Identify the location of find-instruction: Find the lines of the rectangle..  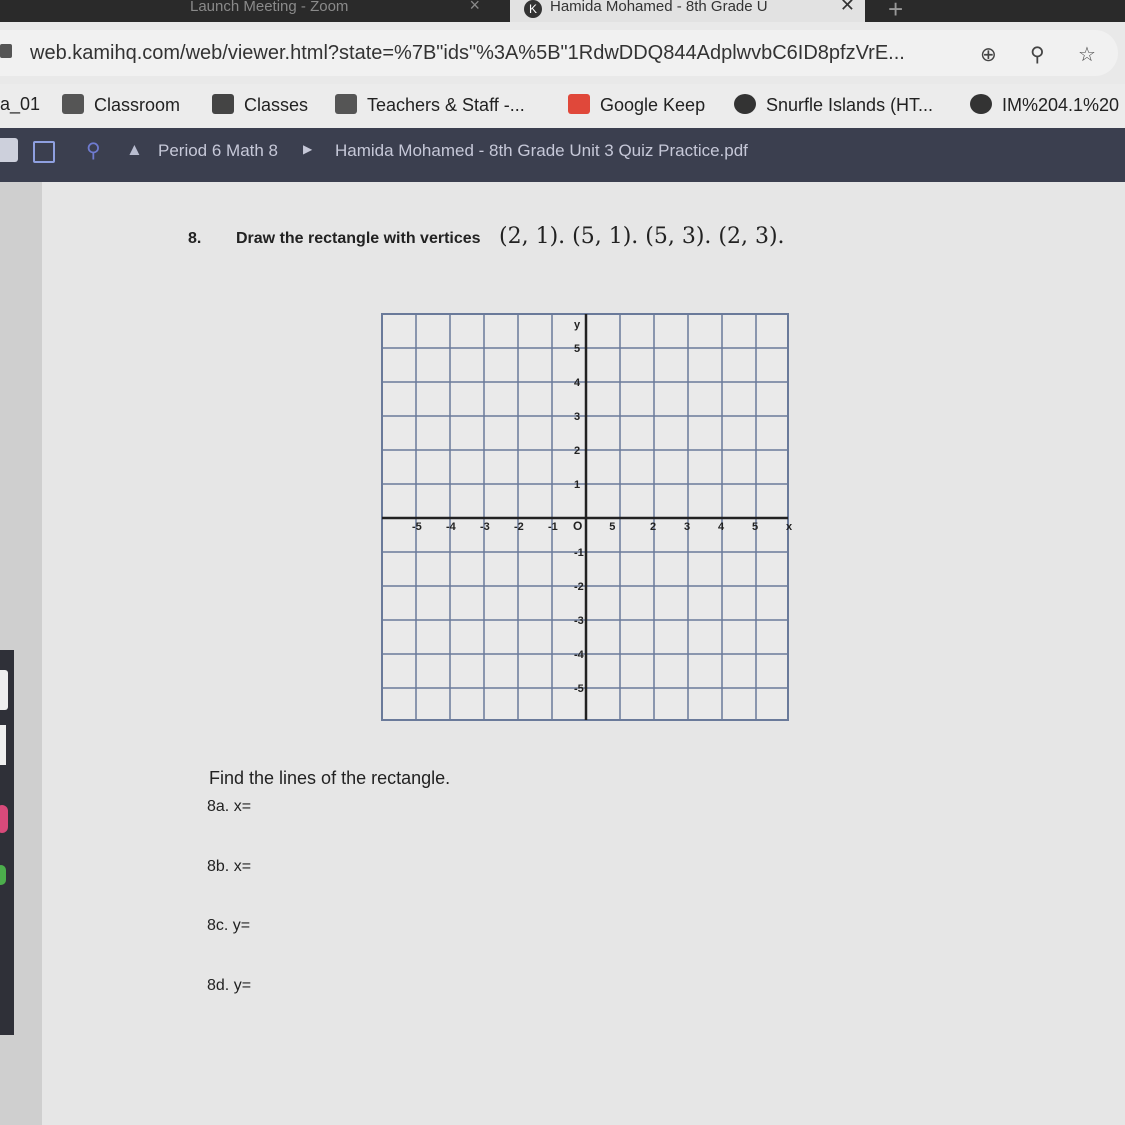
(330, 778).